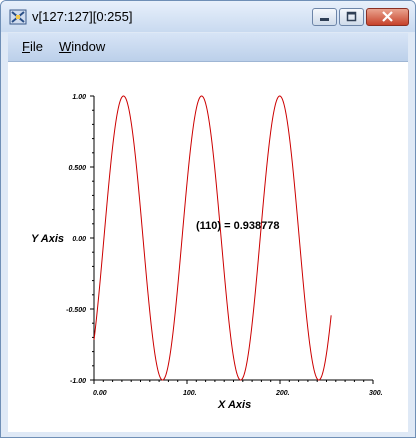 This screenshot has height=438, width=416. Describe the element at coordinates (47, 239) in the screenshot. I see `y-axis-label: Y Axis` at that location.